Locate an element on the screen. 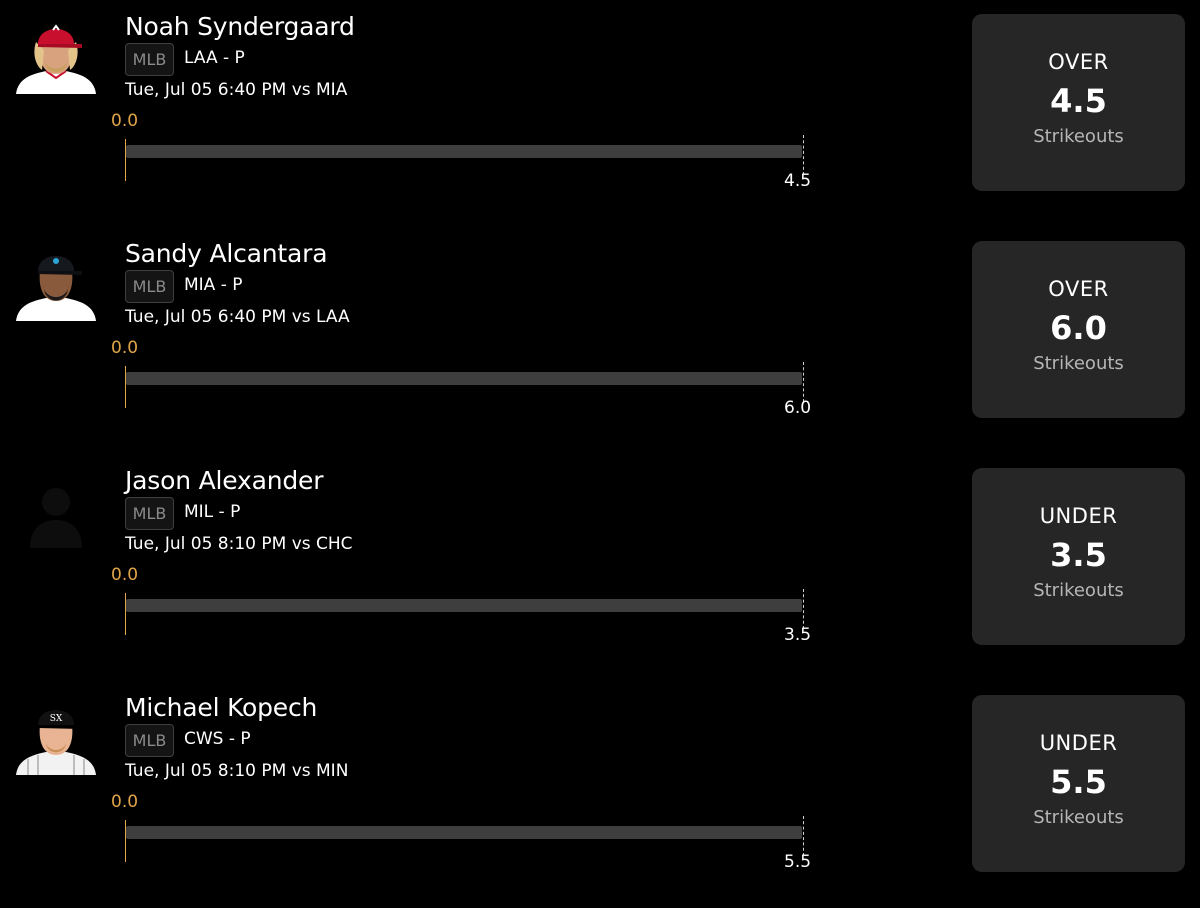 The height and width of the screenshot is (908, 1200). pick-line: 5.5 is located at coordinates (1078, 782).